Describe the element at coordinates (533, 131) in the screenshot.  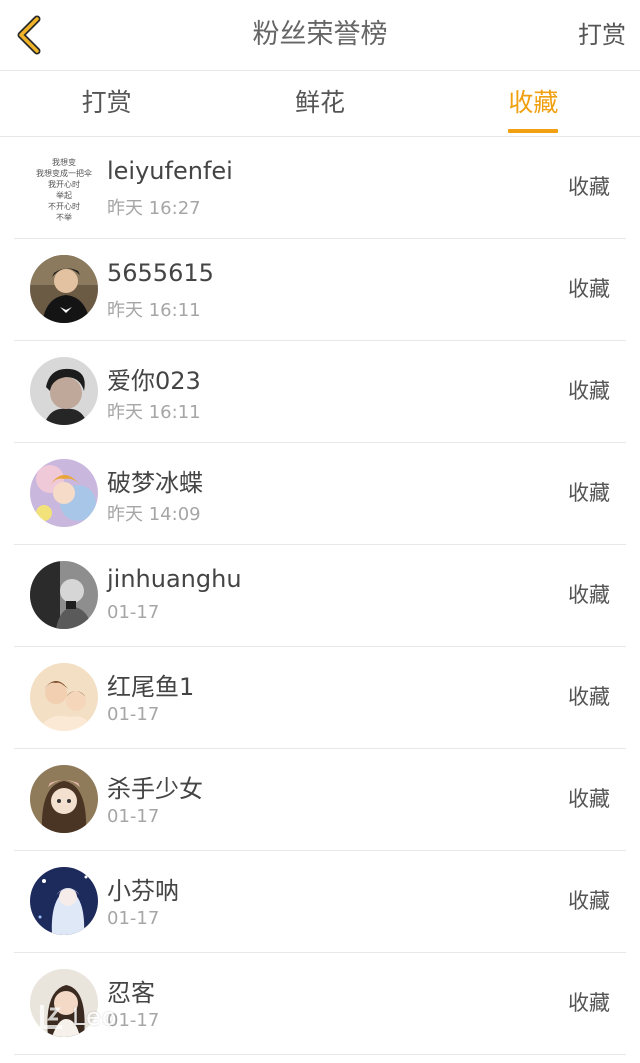
I see `active-tab-indicator` at that location.